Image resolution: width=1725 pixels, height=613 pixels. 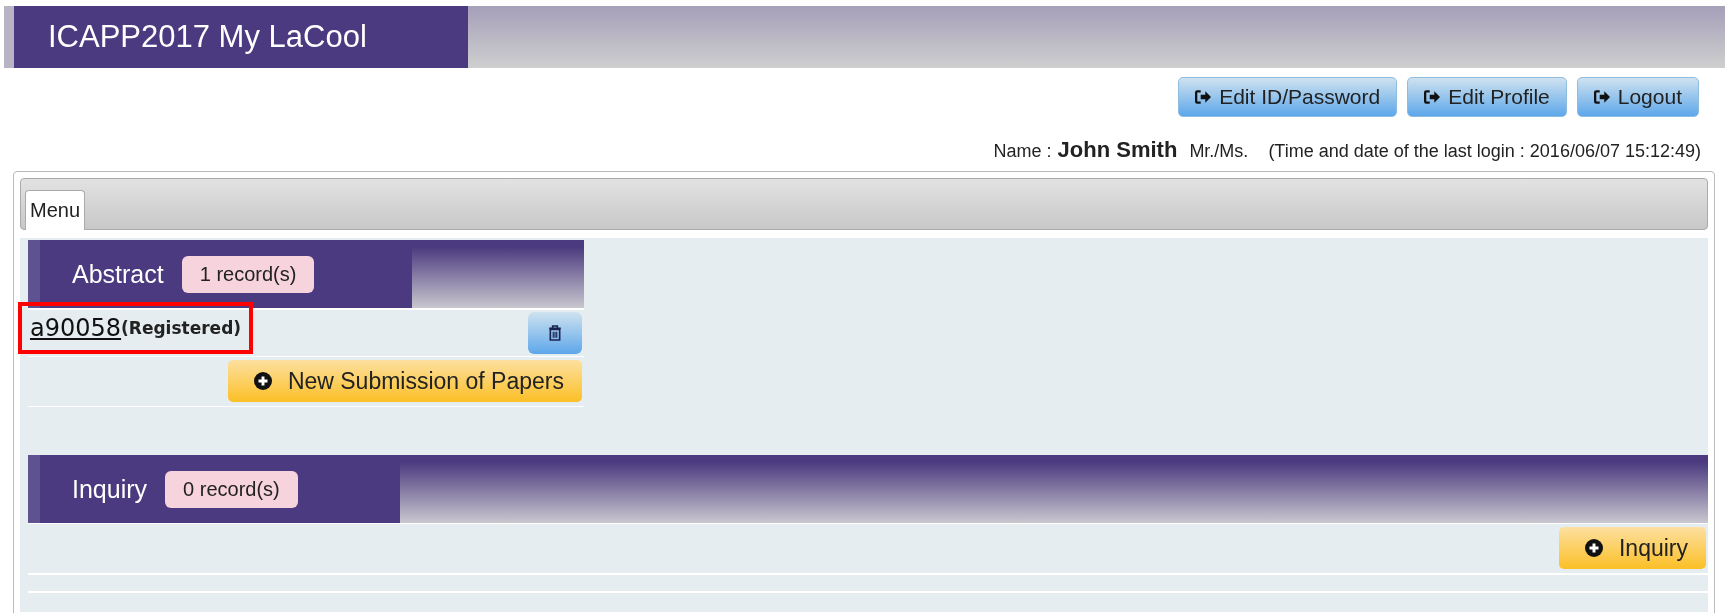 I want to click on trash-icon, so click(x=555, y=333).